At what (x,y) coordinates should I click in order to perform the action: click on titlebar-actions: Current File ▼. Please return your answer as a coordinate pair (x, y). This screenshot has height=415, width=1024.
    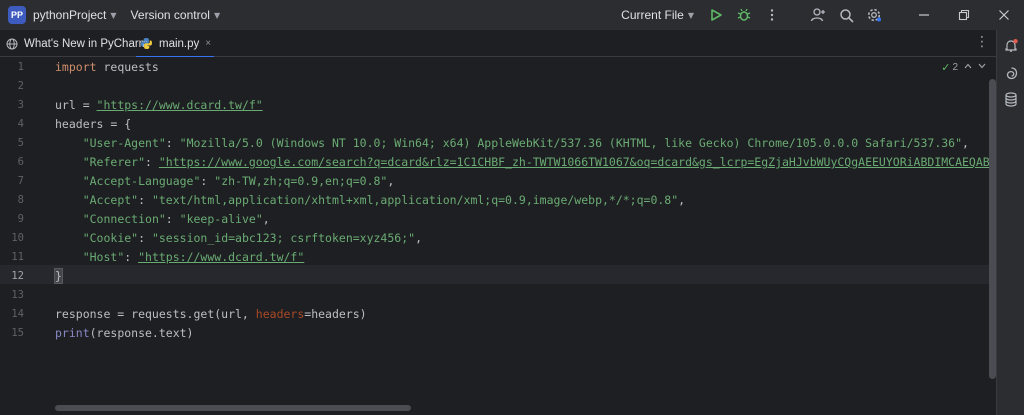
    Looking at the image, I should click on (822, 15).